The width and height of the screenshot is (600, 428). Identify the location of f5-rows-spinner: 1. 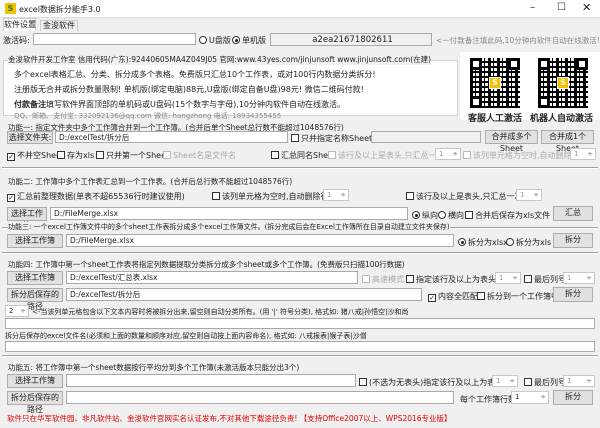
(530, 397).